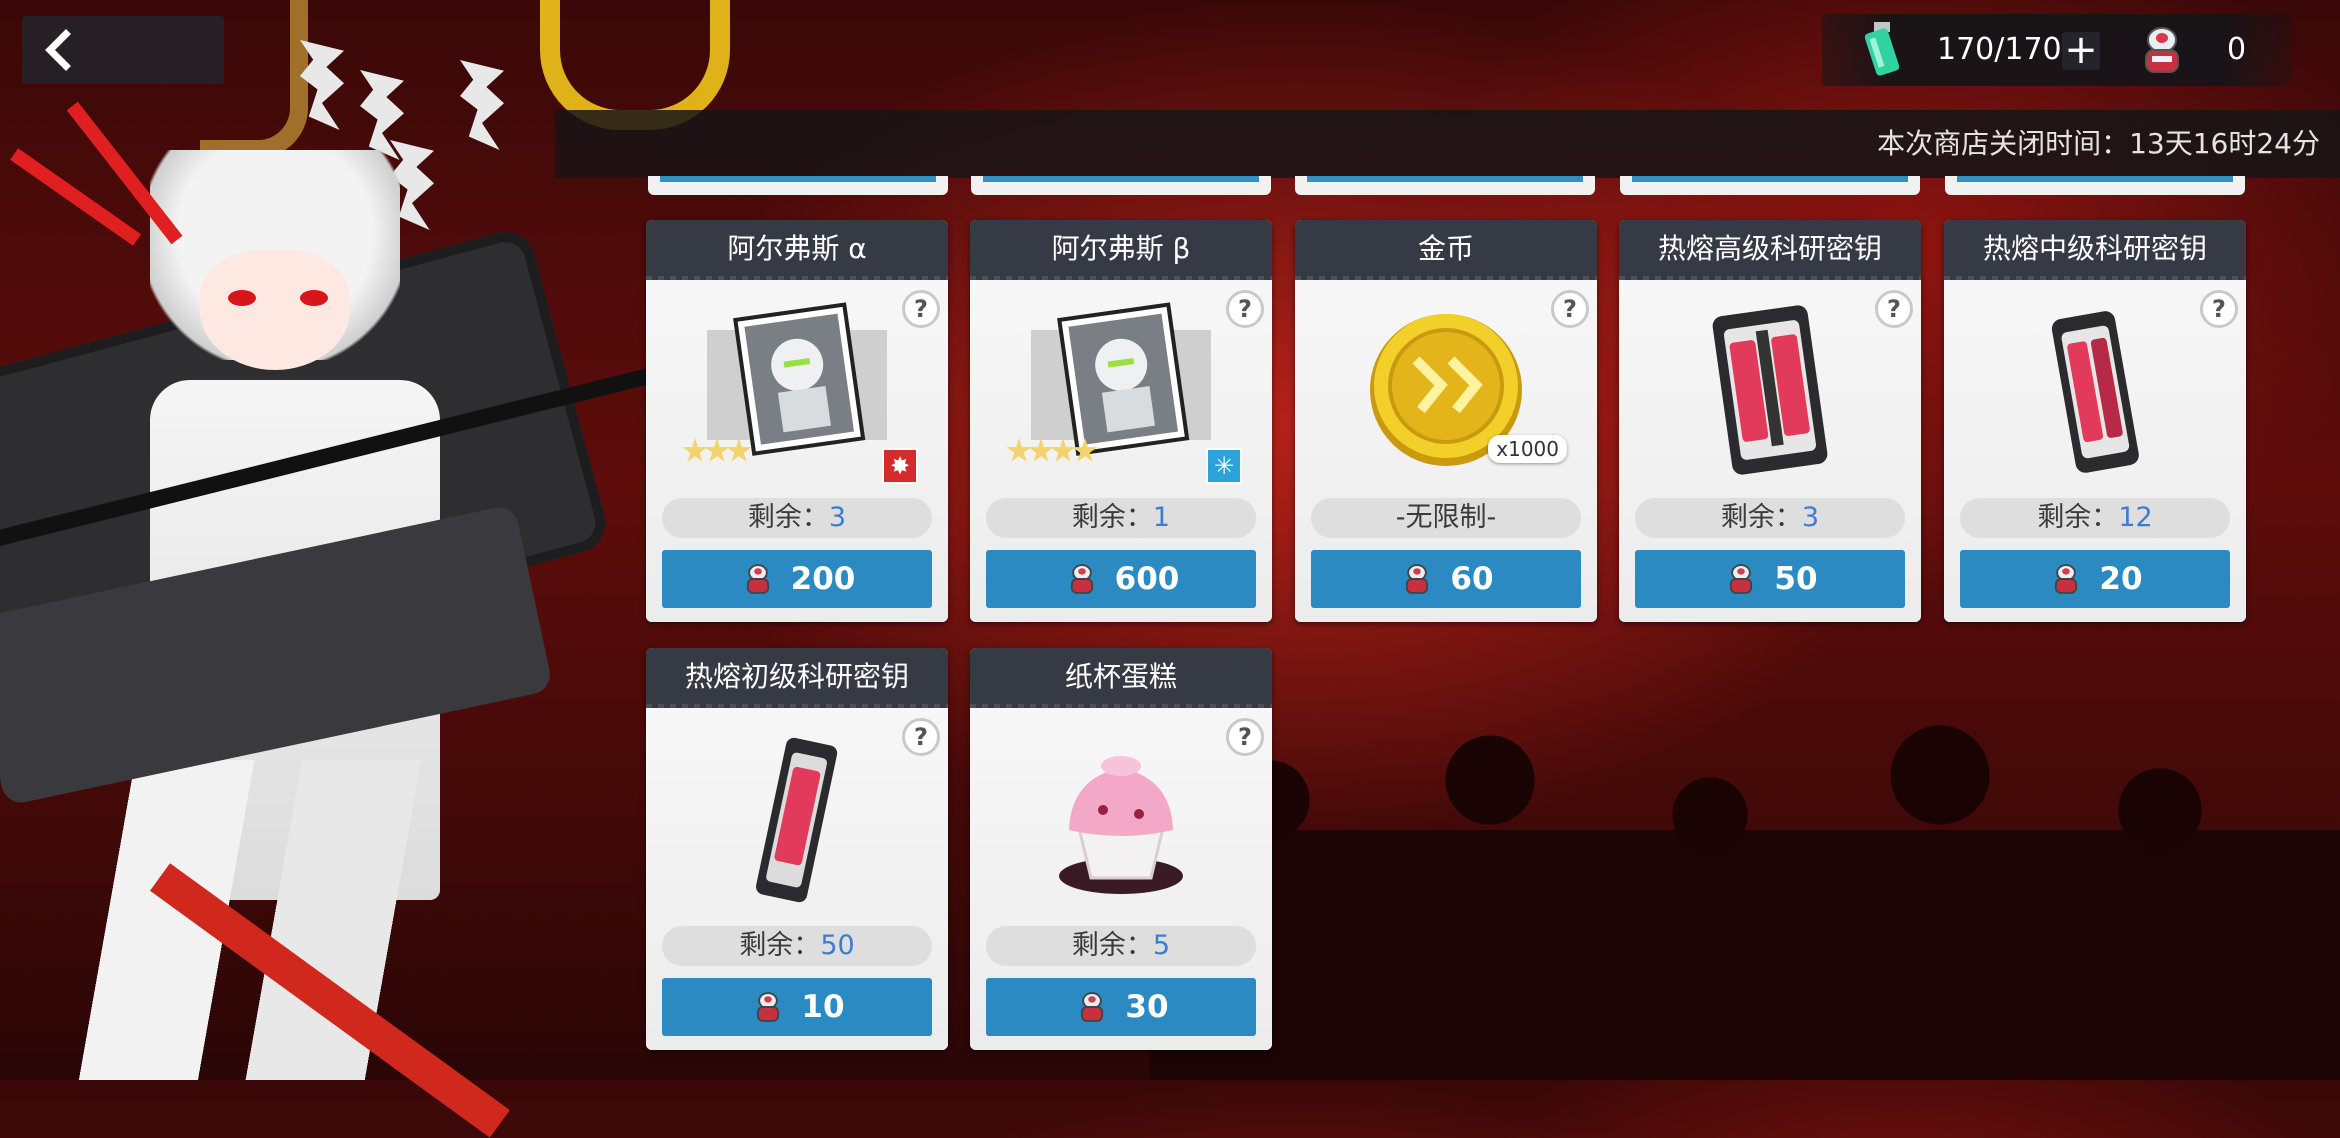  What do you see at coordinates (1770, 390) in the screenshot?
I see `research-key-advanced-icon` at bounding box center [1770, 390].